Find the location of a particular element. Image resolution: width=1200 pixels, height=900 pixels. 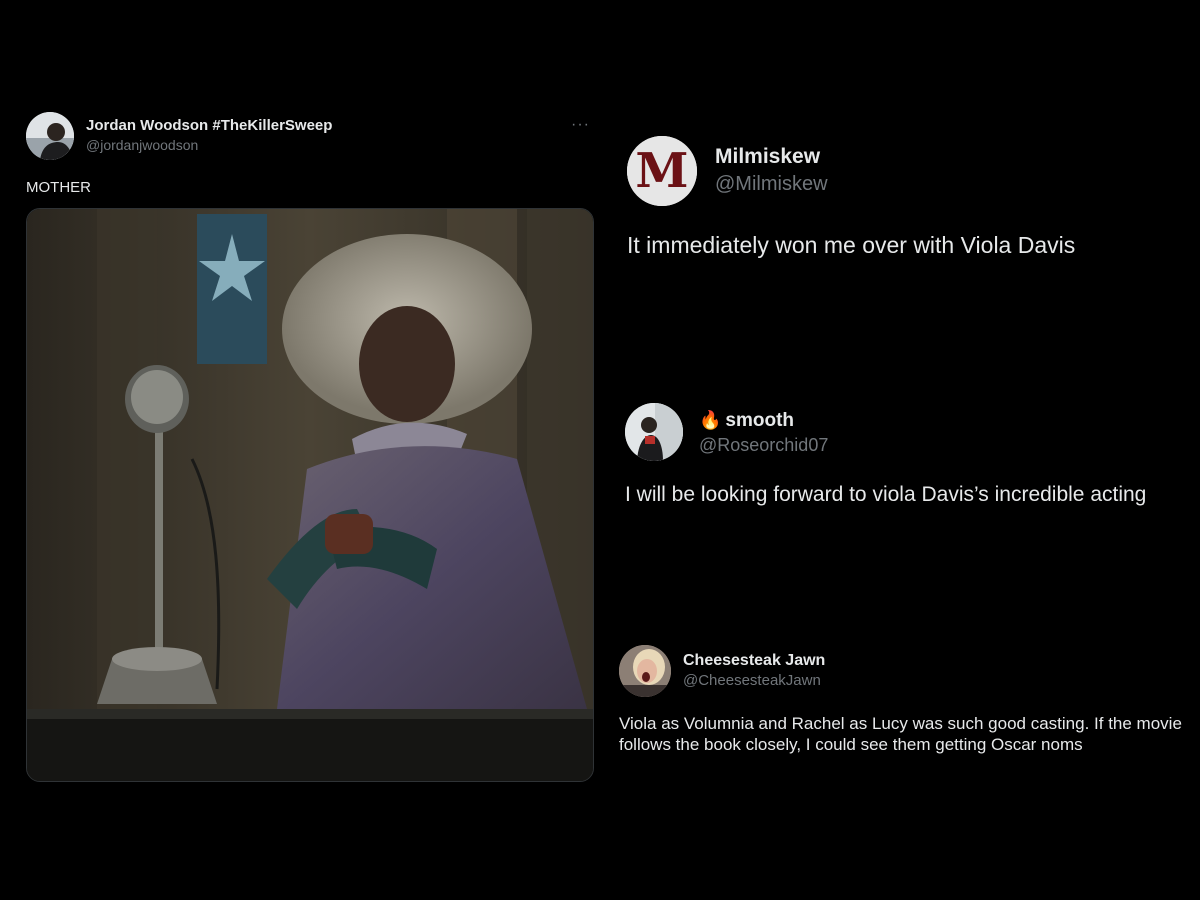

tweet-header: M Milmiskew @Milmiskew is located at coordinates (907, 171).